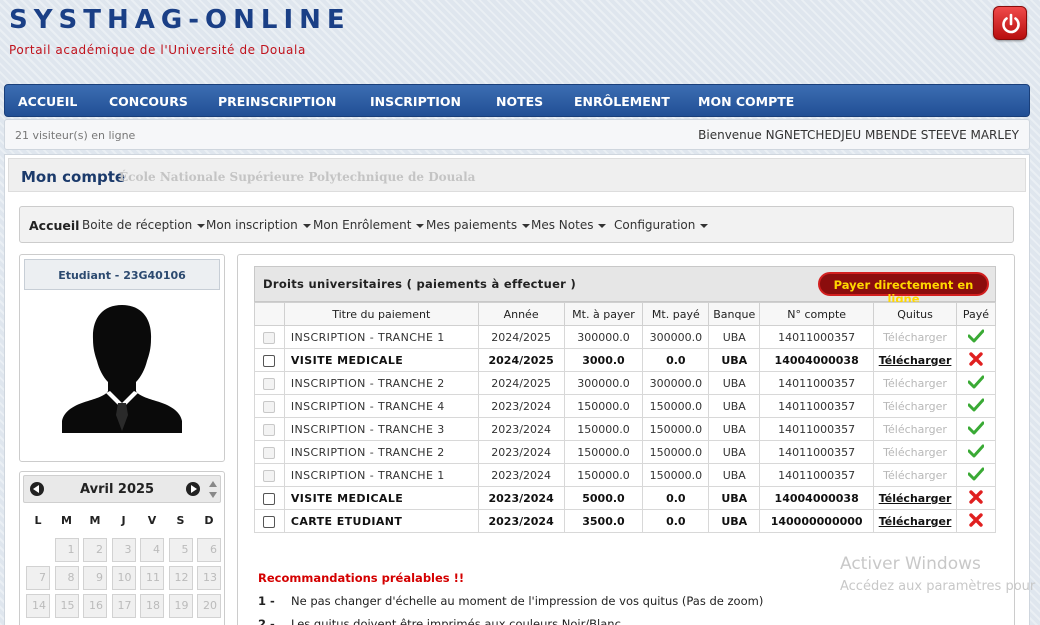 The image size is (1040, 625). I want to click on calendar-day: 19, so click(180, 606).